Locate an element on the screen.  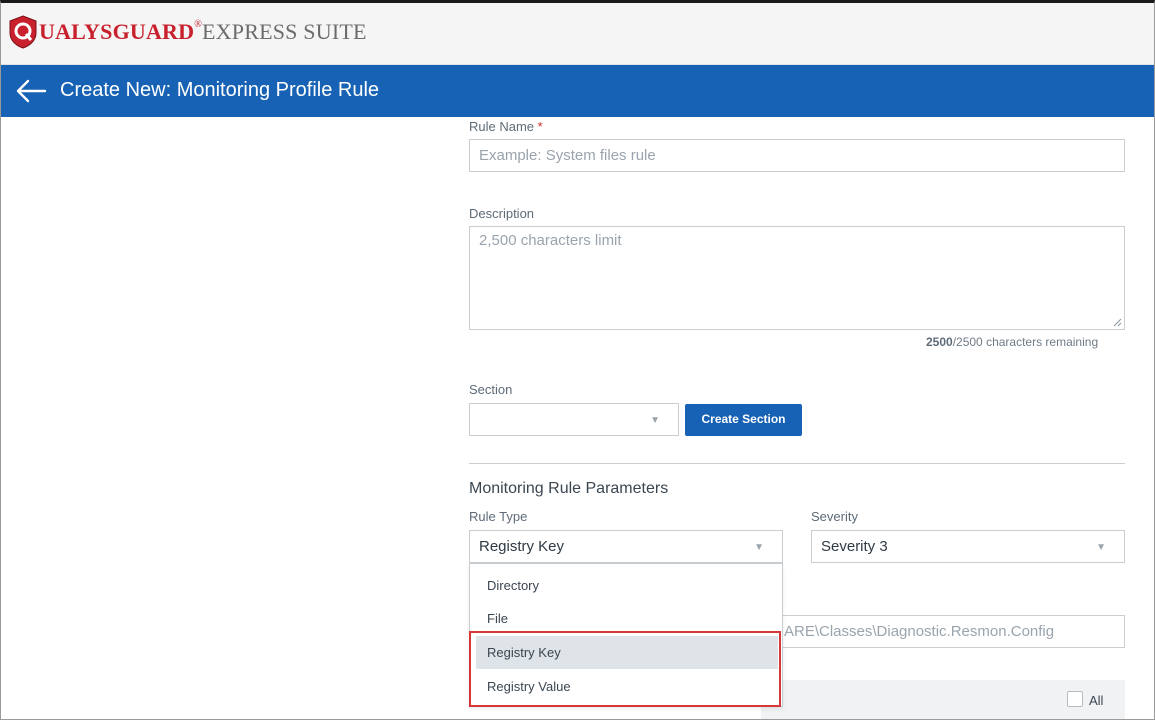
divider is located at coordinates (797, 463).